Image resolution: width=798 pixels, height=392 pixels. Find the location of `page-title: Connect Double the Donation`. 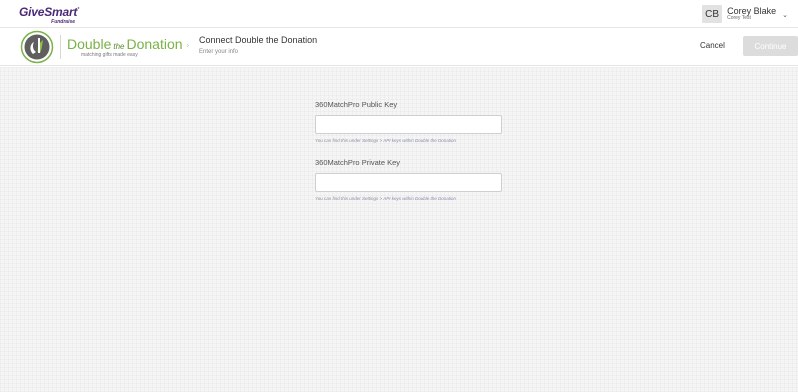

page-title: Connect Double the Donation is located at coordinates (258, 40).